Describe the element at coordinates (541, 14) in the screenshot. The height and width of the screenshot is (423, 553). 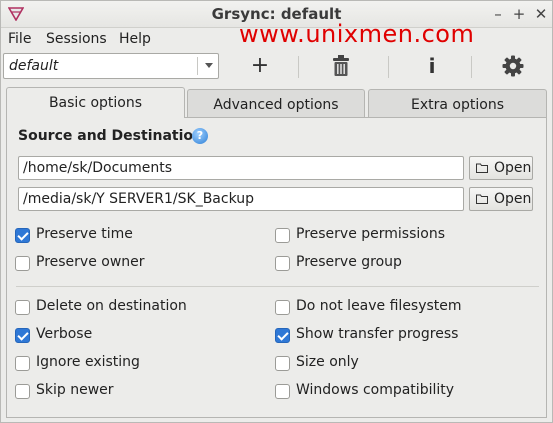
I see `close-icon: ✕` at that location.